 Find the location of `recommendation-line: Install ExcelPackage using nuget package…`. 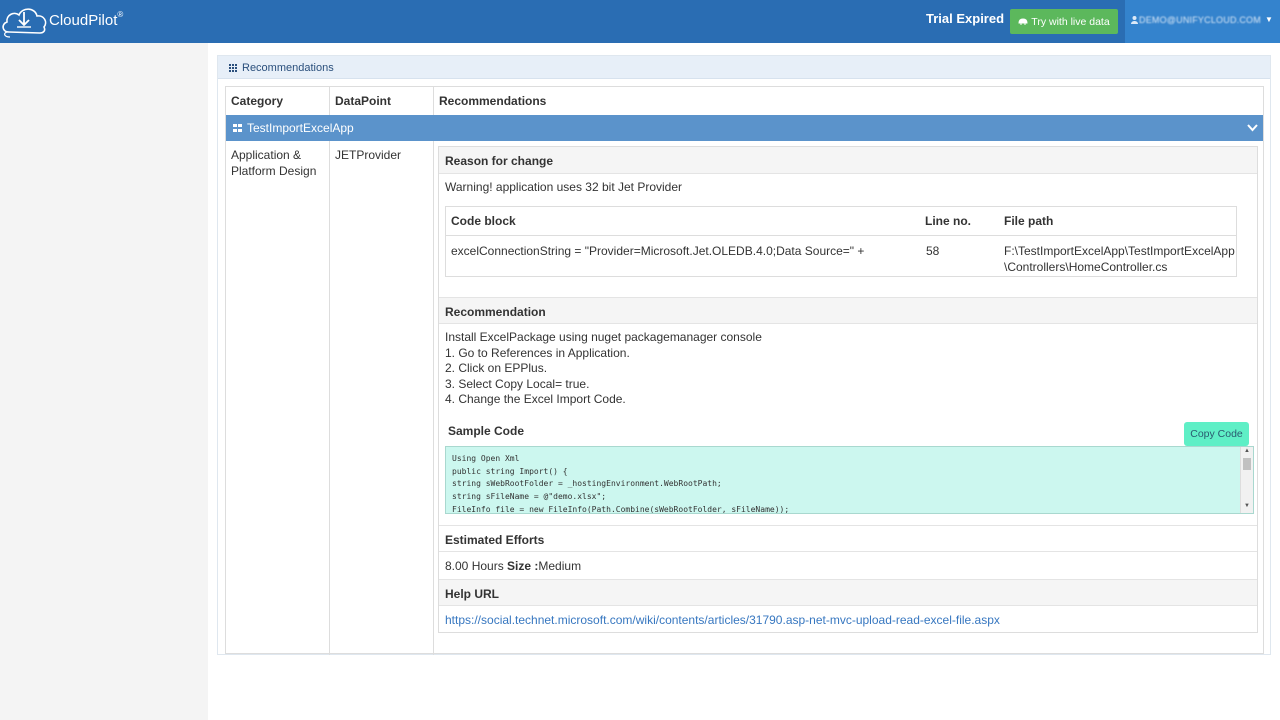

recommendation-line: Install ExcelPackage using nuget package… is located at coordinates (603, 337).